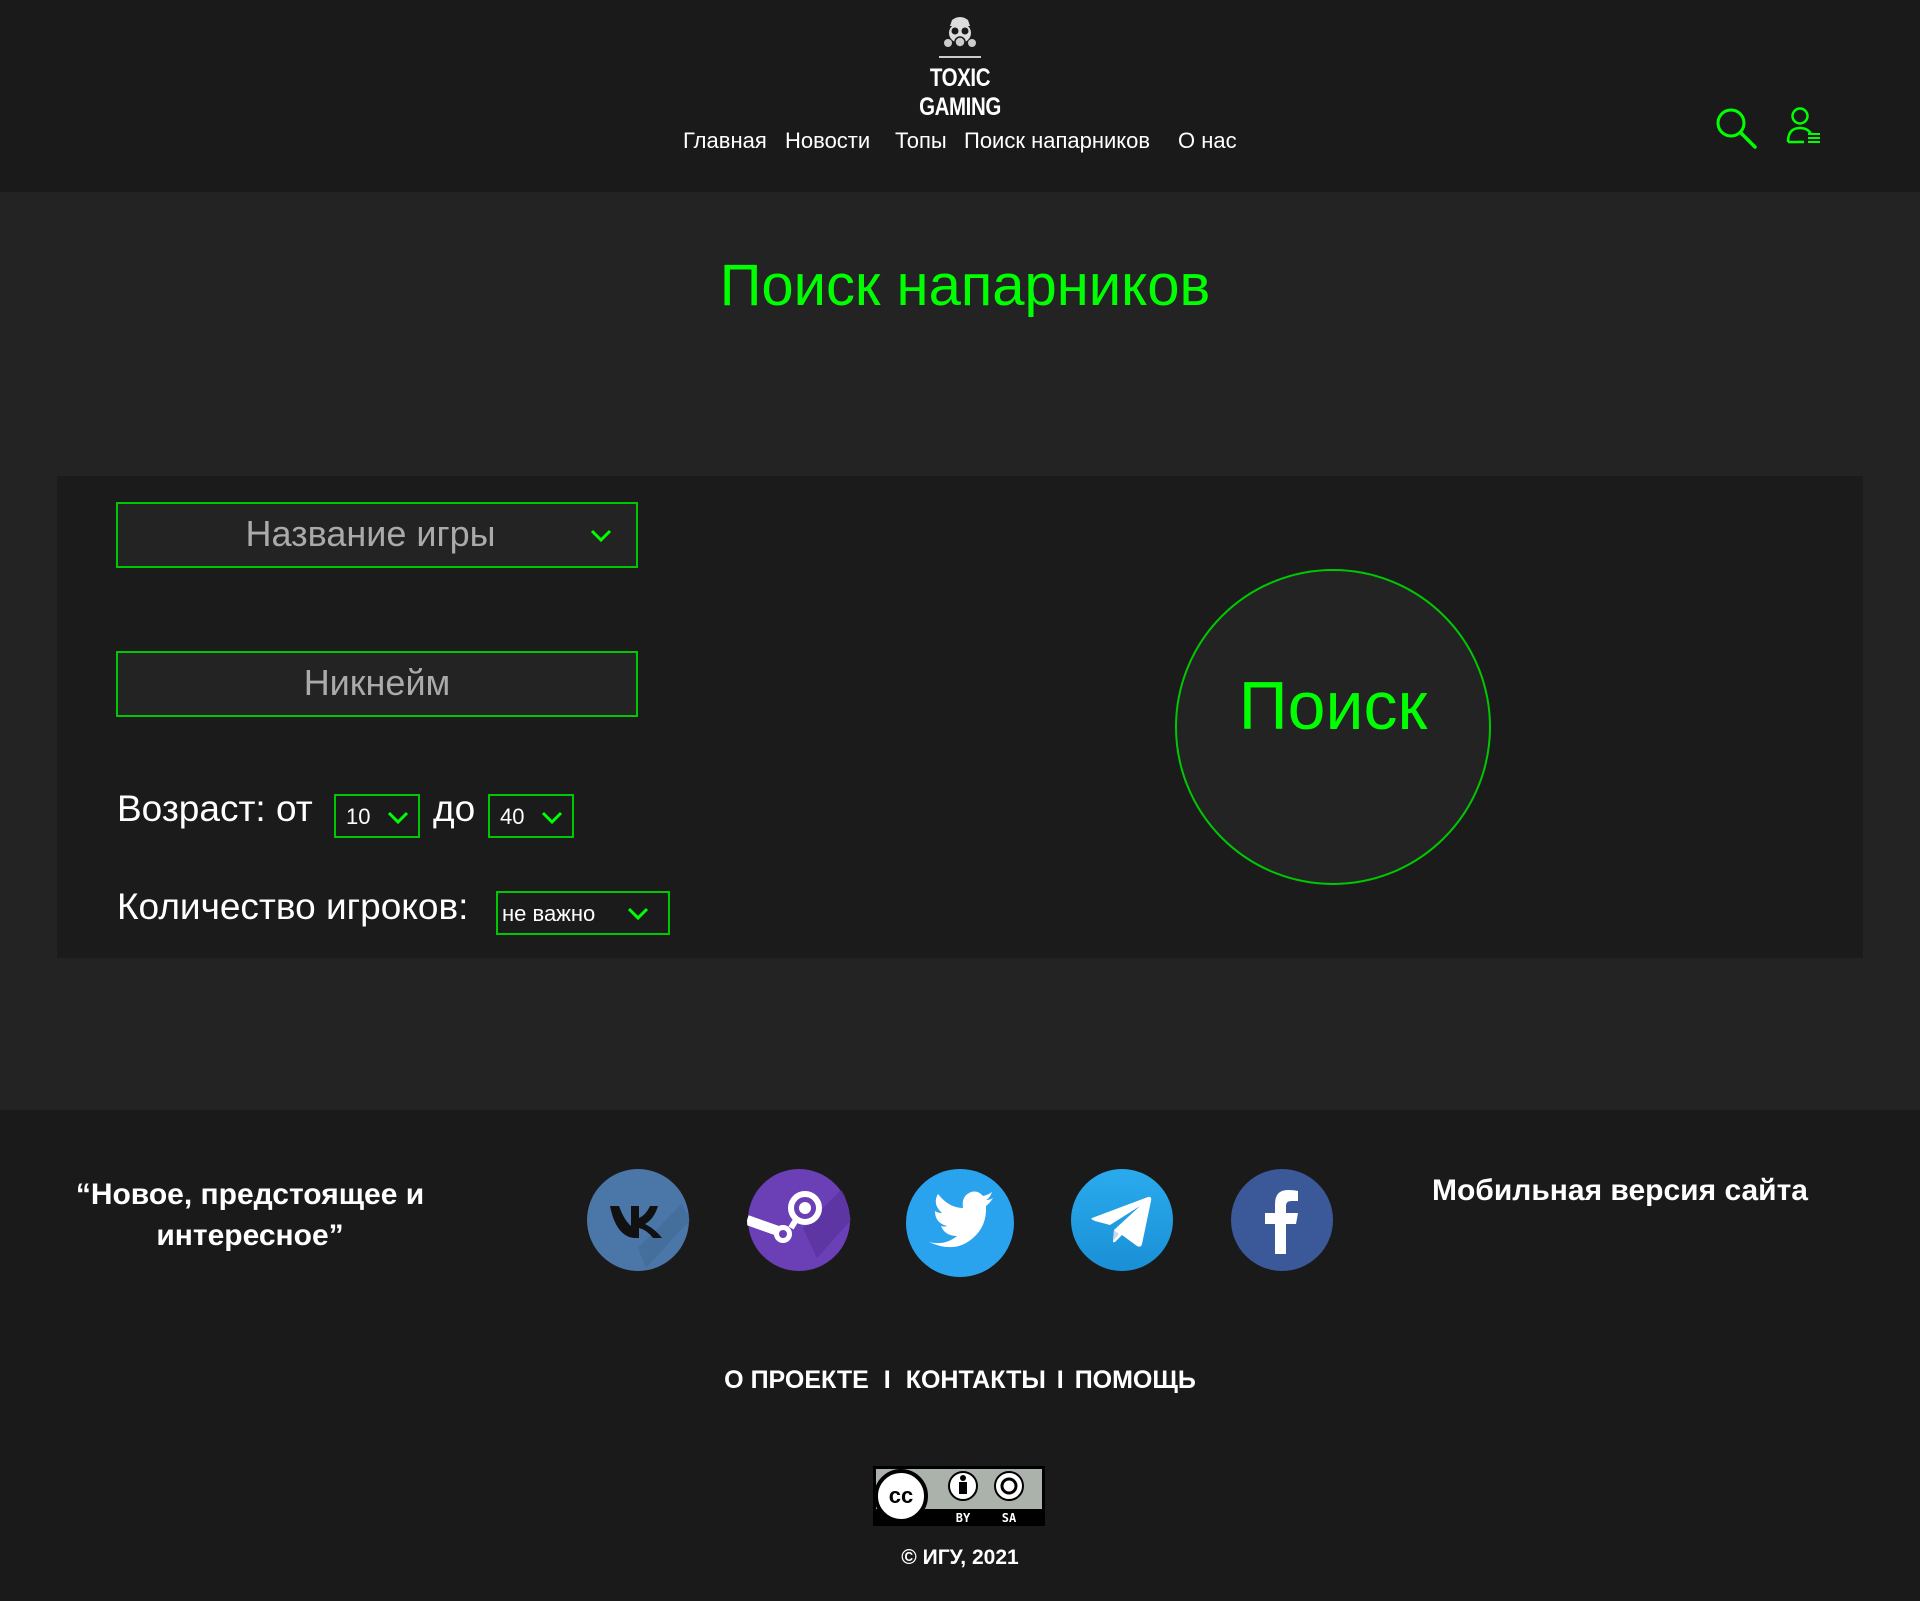 This screenshot has width=1920, height=1601. Describe the element at coordinates (799, 1220) in the screenshot. I see `steam-icon` at that location.